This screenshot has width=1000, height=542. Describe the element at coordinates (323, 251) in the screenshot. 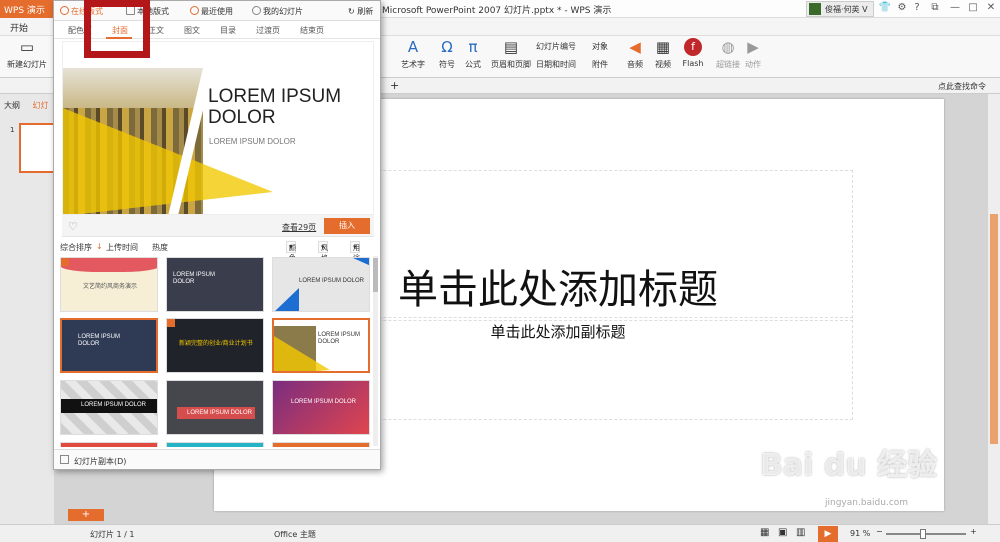

I see `filter-style: 风格 ▾` at that location.